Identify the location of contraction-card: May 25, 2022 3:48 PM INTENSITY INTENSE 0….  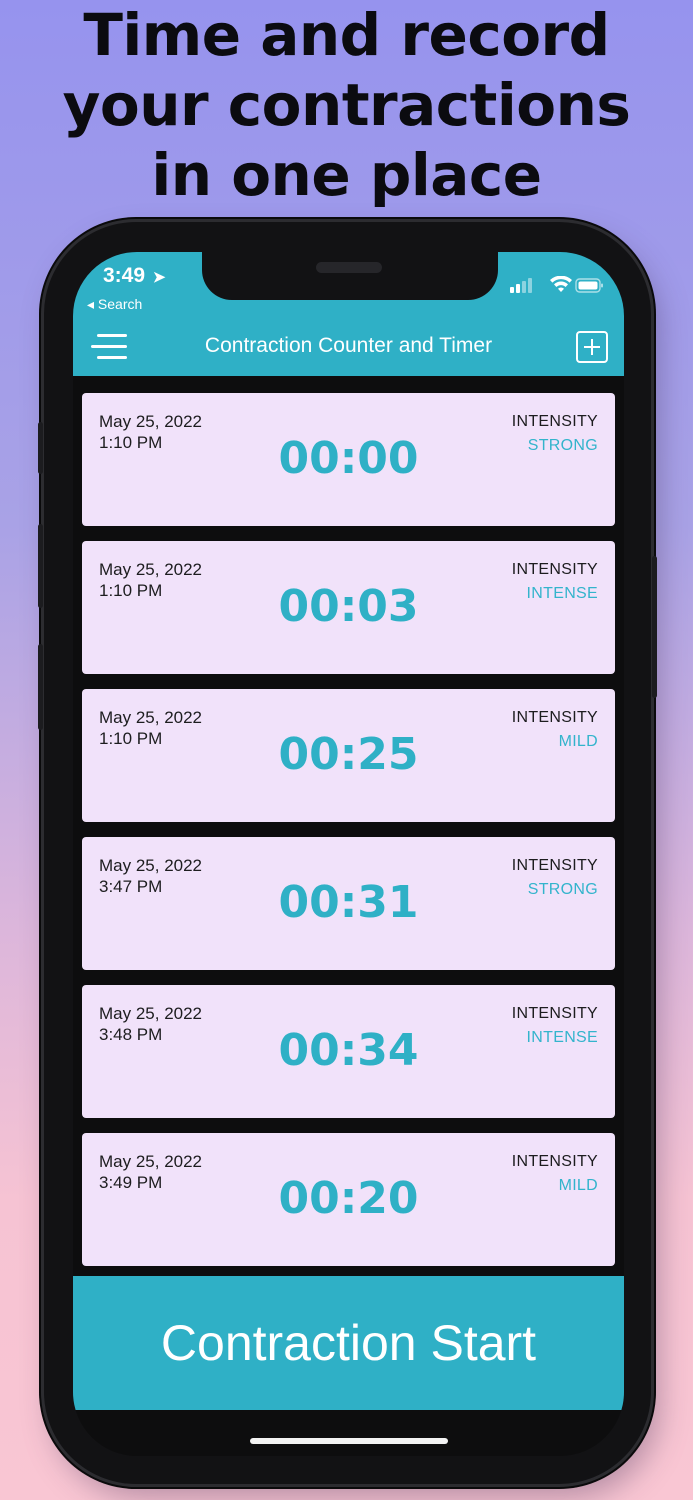
(348, 1051).